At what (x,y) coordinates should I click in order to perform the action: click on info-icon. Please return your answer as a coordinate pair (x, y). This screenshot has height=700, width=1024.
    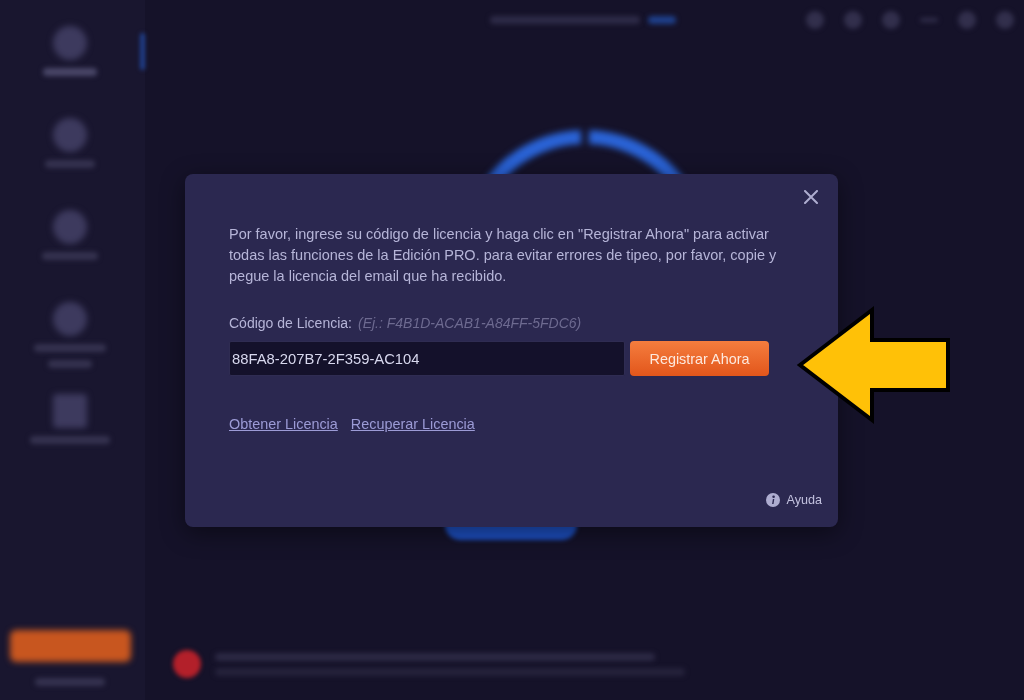
    Looking at the image, I should click on (772, 500).